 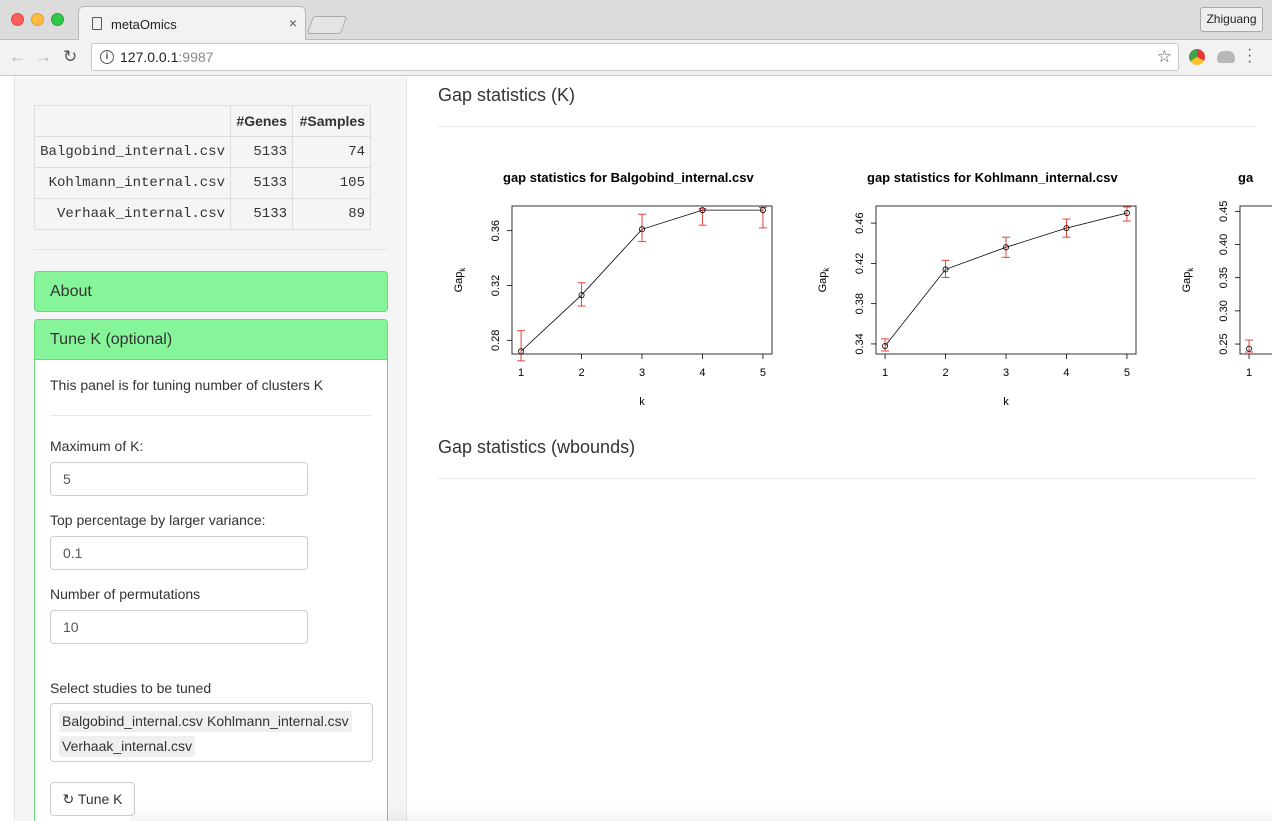 What do you see at coordinates (132, 183) in the screenshot?
I see `study-file: Kohlmann_internal.csv` at bounding box center [132, 183].